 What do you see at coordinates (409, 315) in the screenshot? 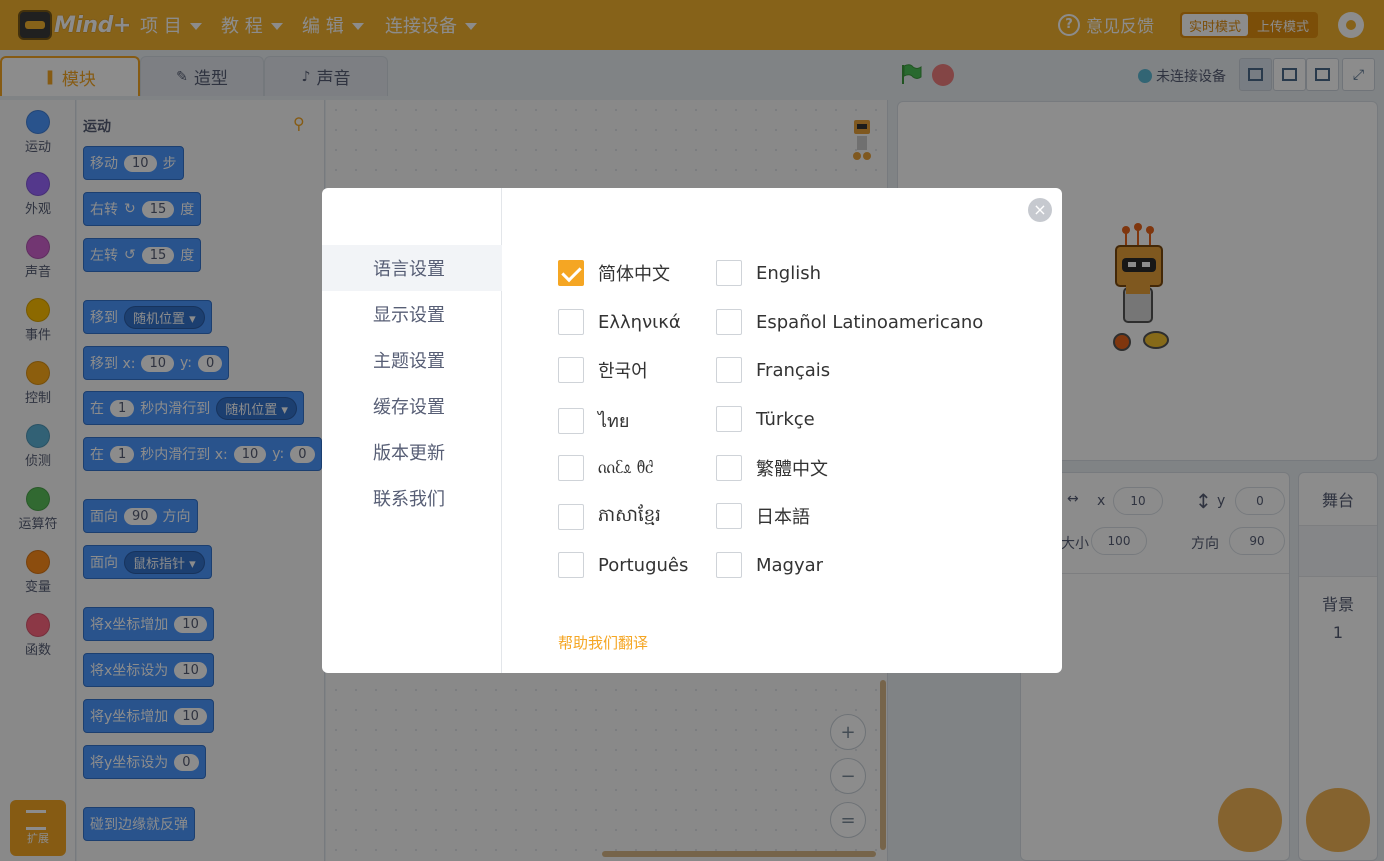
I see `settings-nav-label: 显示设置` at bounding box center [409, 315].